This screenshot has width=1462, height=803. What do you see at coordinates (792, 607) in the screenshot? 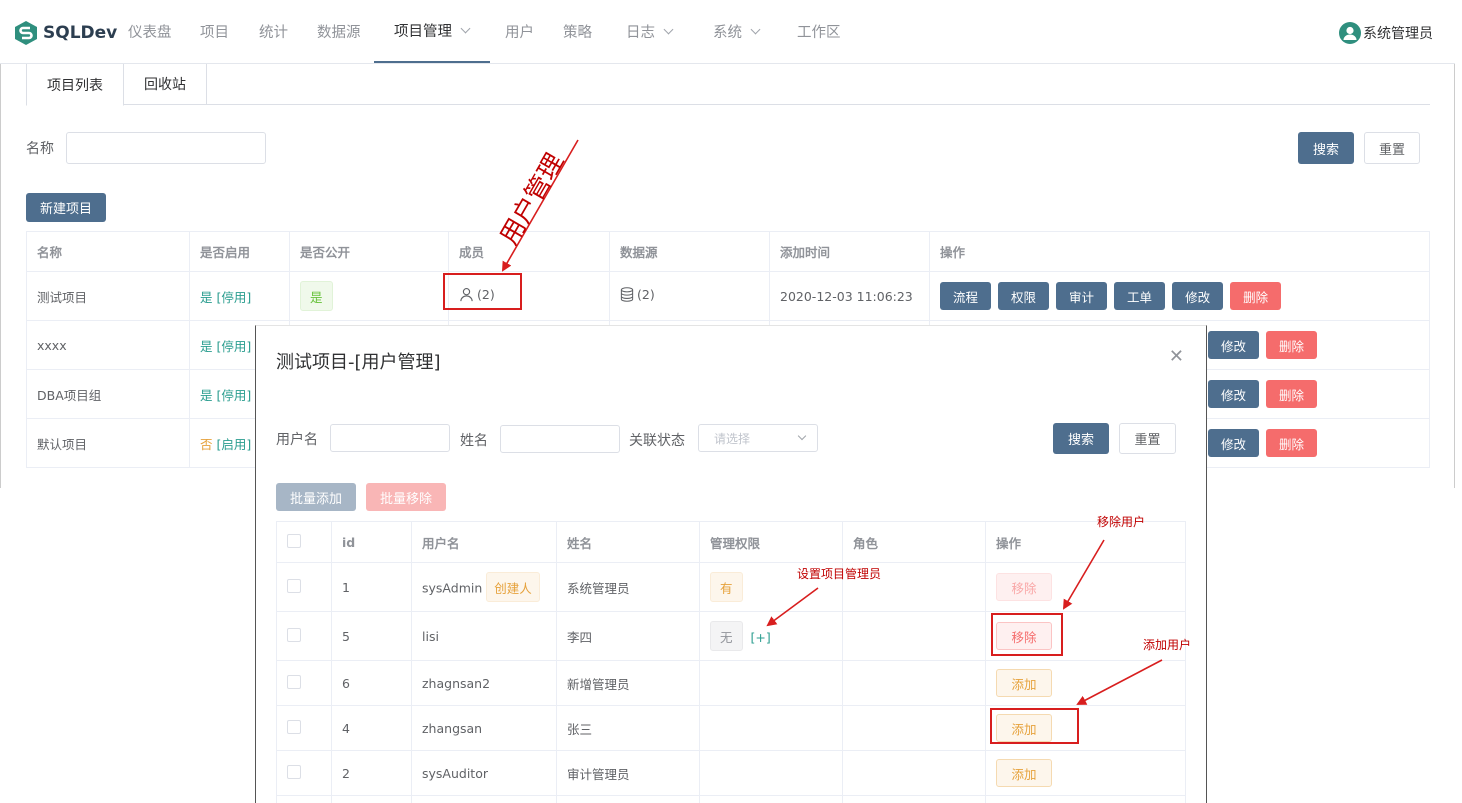
I see `arrow-set-admin` at bounding box center [792, 607].